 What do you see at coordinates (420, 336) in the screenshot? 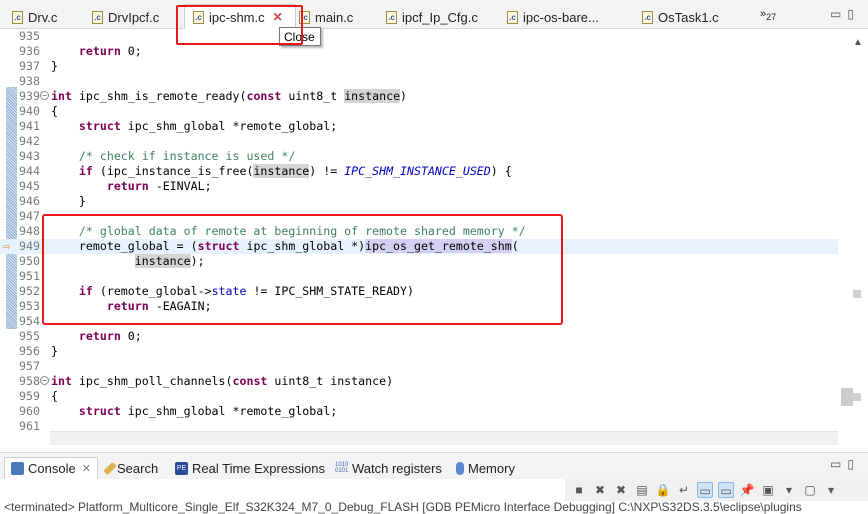
I see `code-line: 955 return 0;` at bounding box center [420, 336].